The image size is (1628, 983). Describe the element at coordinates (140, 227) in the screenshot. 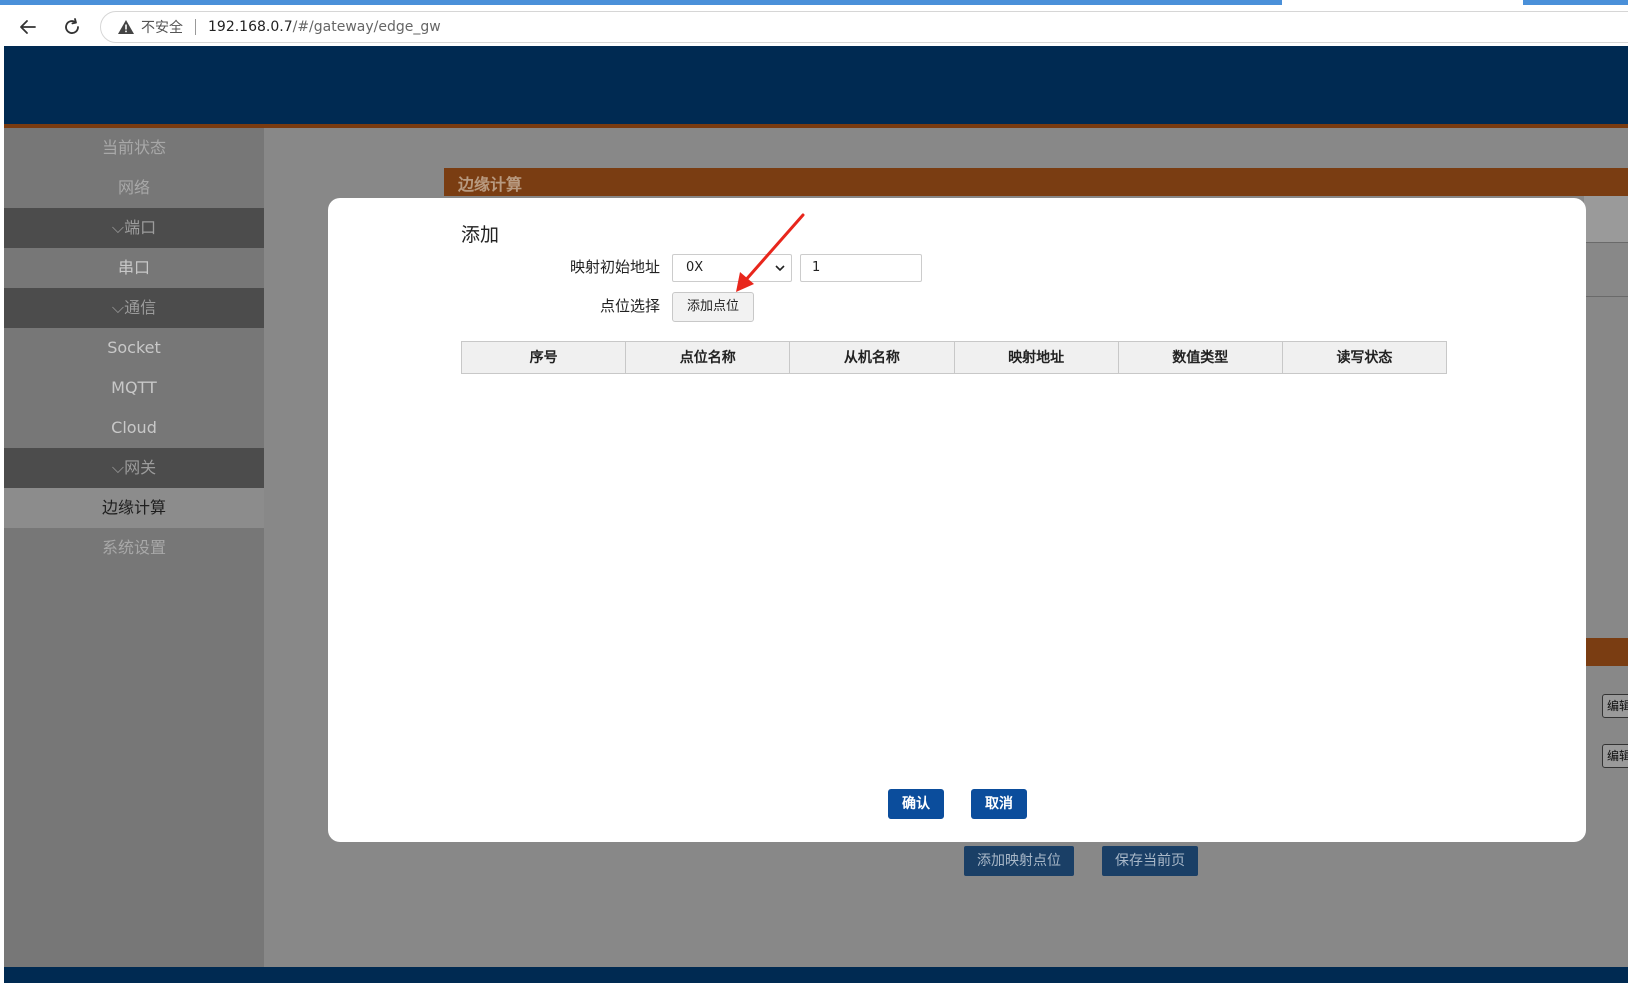

I see `sidebar-group-label: 端口` at that location.